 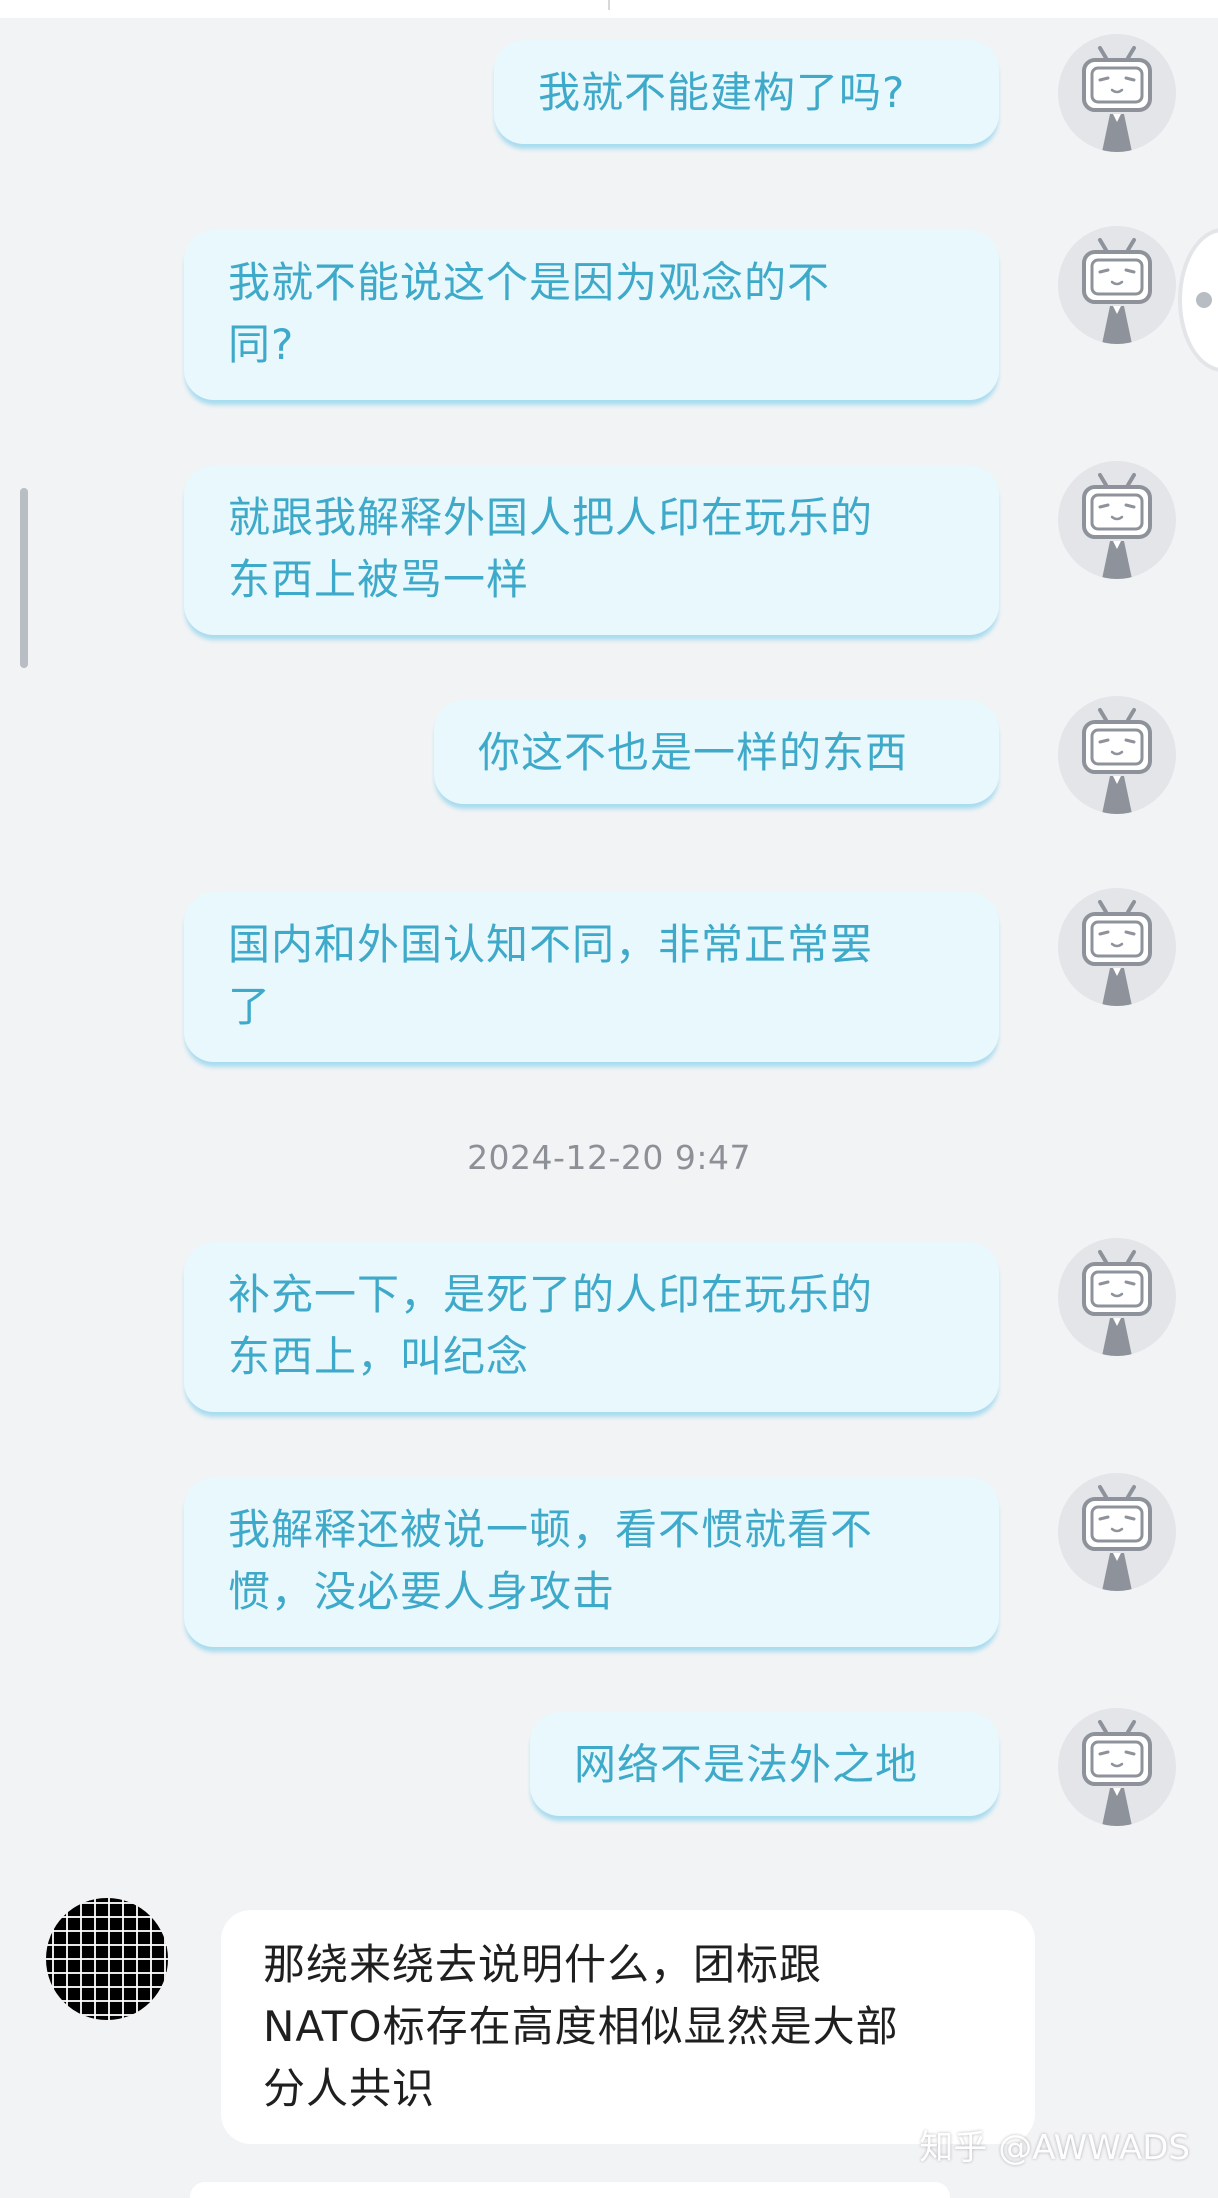 I want to click on side-panel-handle, so click(x=1198, y=300).